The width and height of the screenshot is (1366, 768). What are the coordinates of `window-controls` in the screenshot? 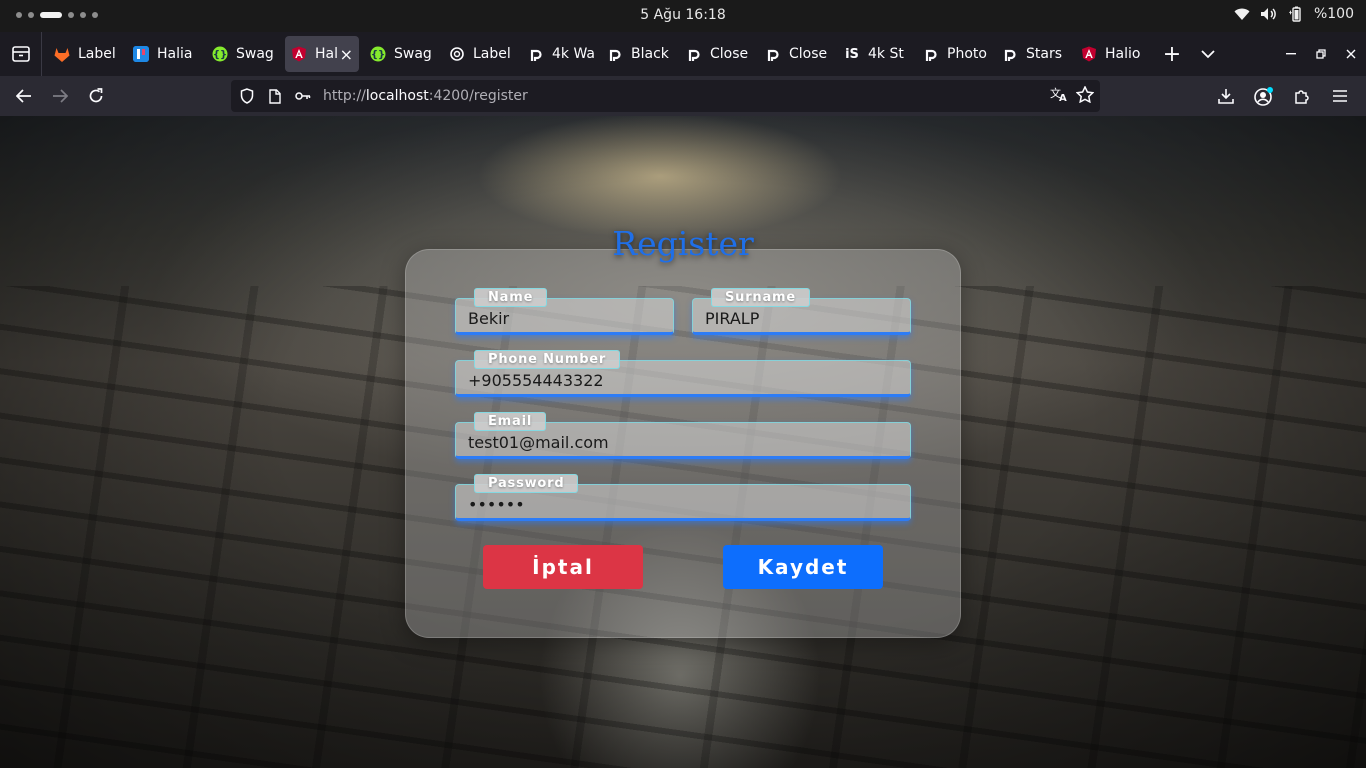 It's located at (1321, 54).